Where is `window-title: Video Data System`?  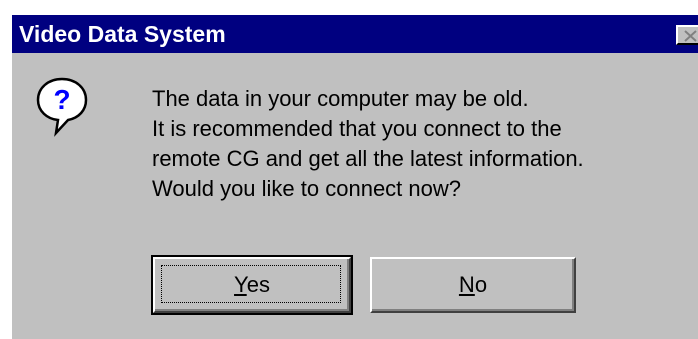
window-title: Video Data System is located at coordinates (122, 34).